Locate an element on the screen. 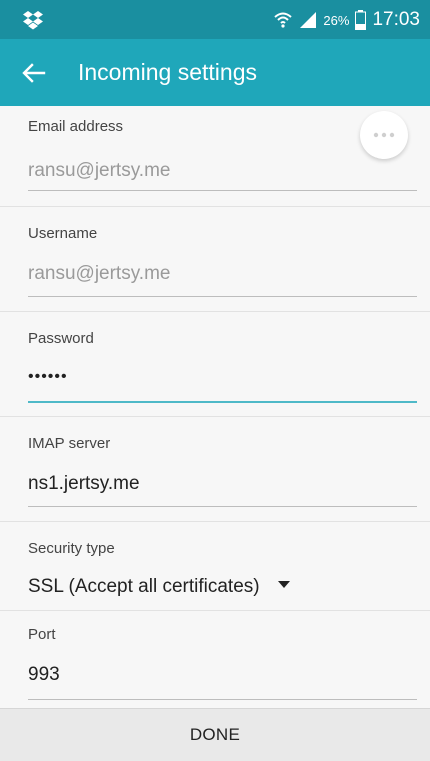 The height and width of the screenshot is (761, 430). imap-server-underline is located at coordinates (222, 506).